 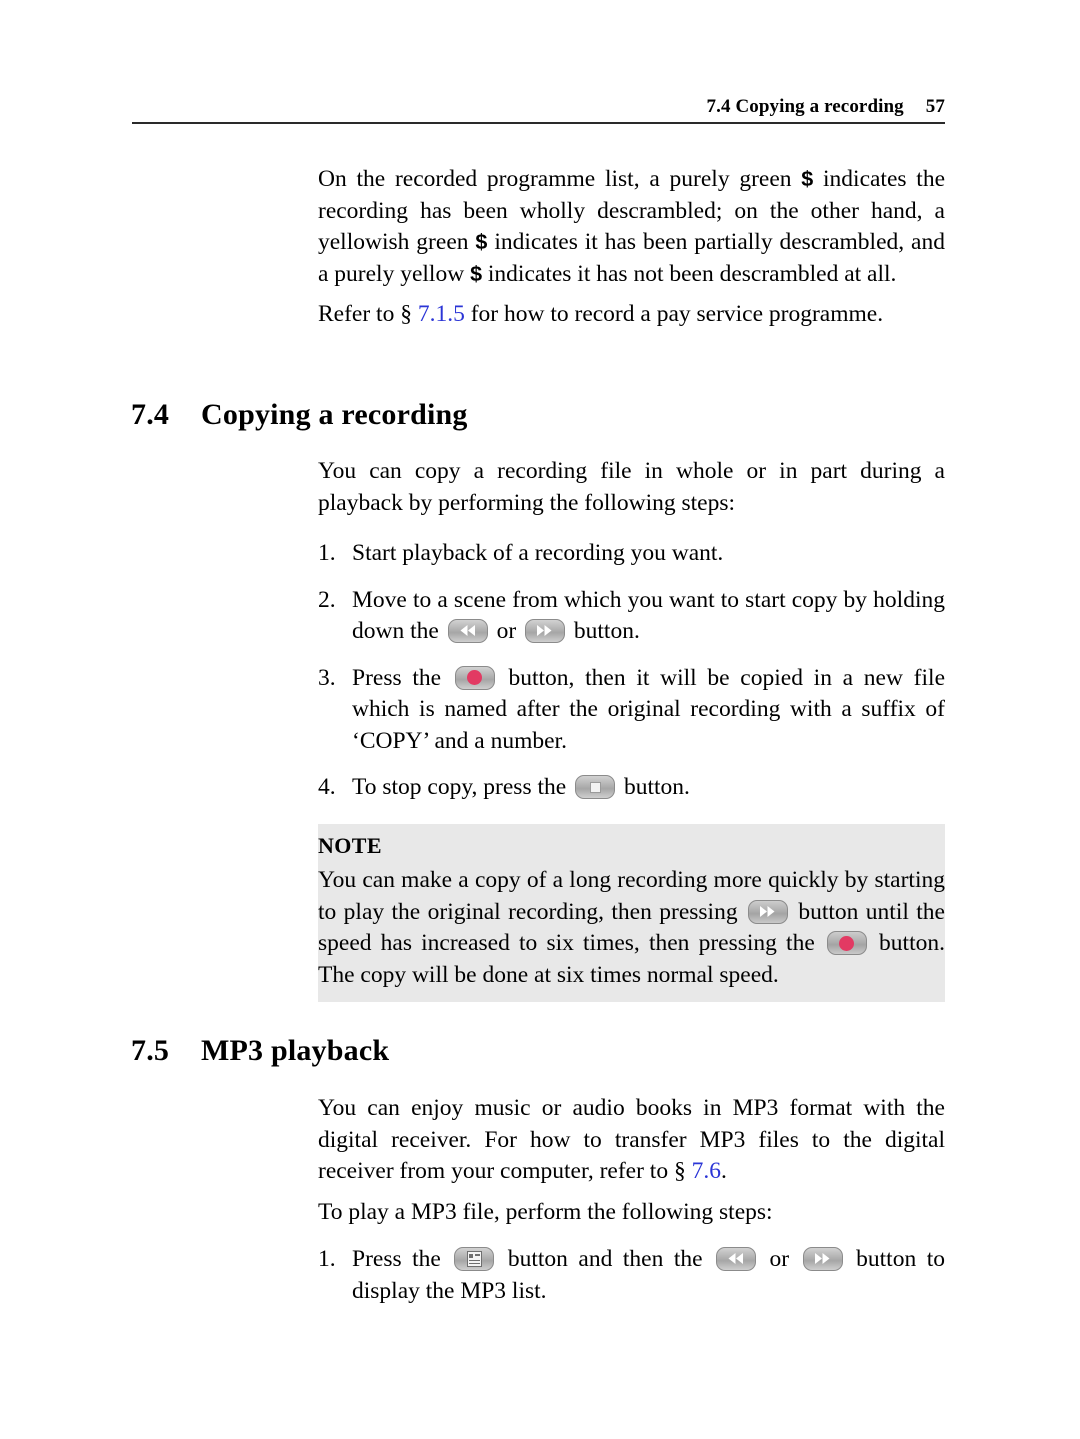 I want to click on step-text: To stop copy, press the button., so click(x=648, y=788).